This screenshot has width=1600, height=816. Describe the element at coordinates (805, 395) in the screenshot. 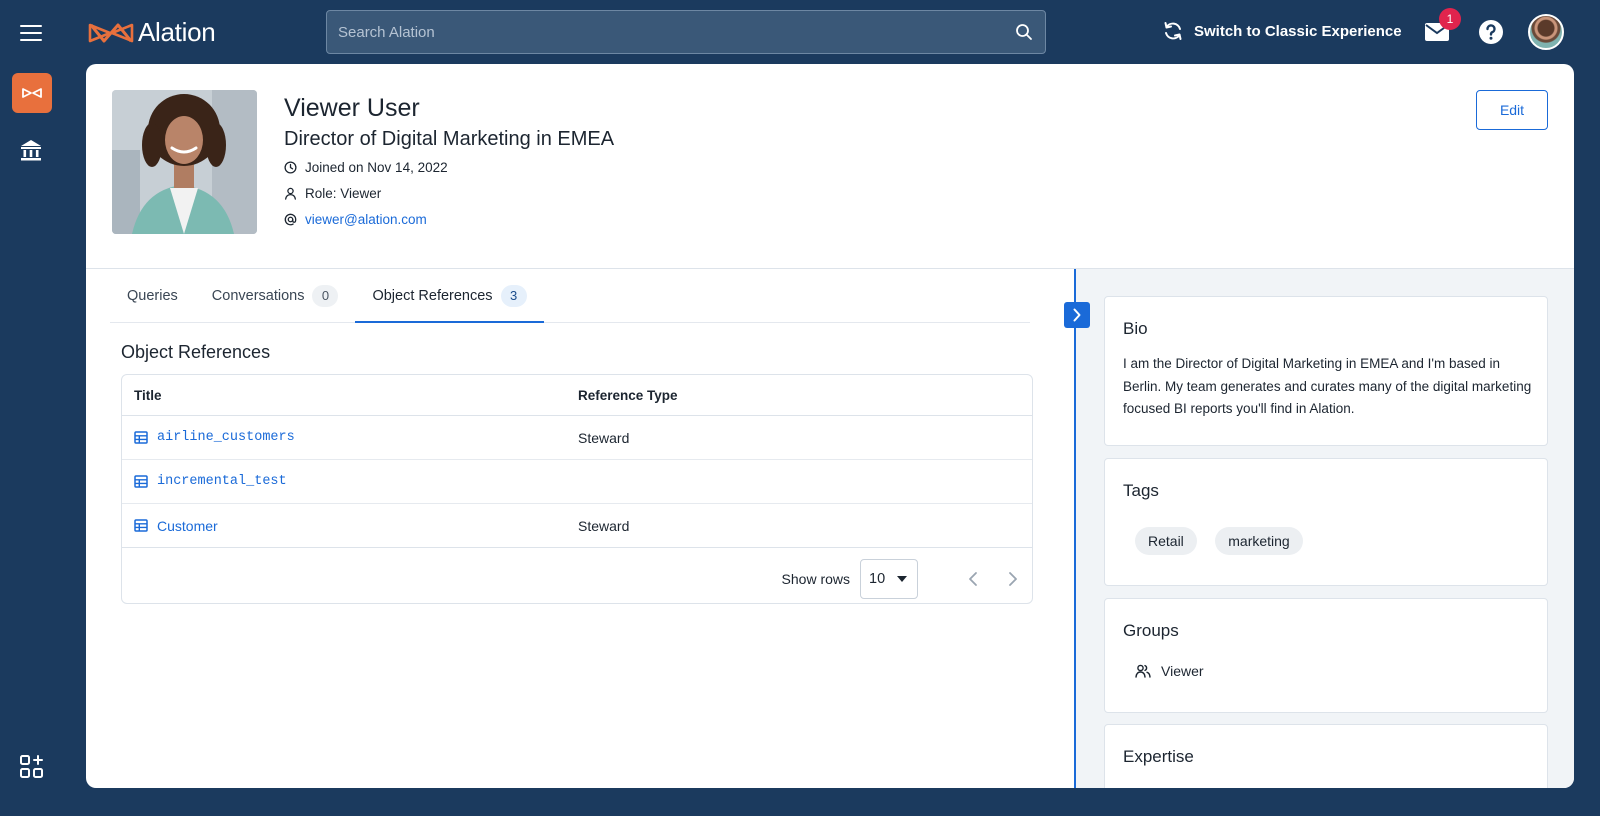

I see `column-header-reference-type: Reference Type` at that location.